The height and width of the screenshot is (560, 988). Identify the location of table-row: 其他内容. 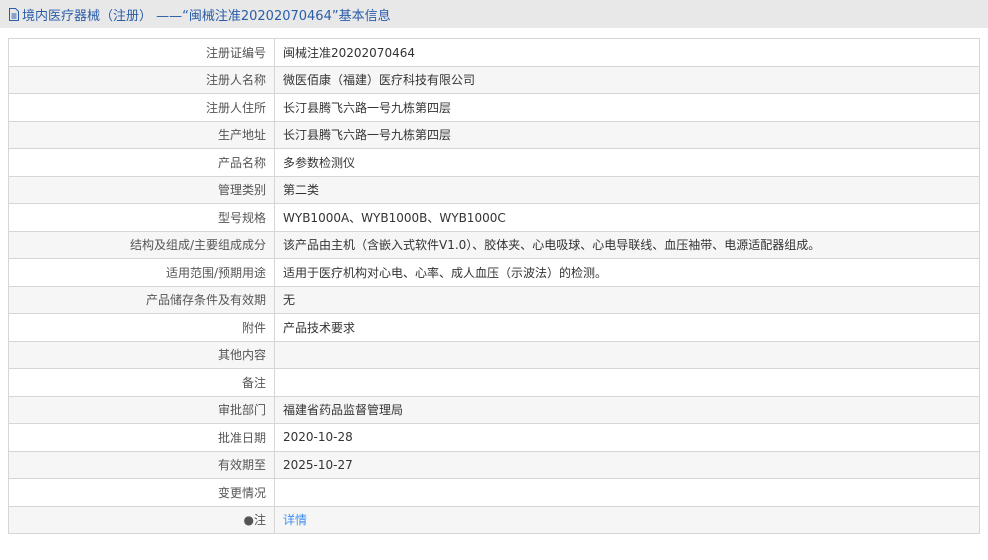
(494, 354).